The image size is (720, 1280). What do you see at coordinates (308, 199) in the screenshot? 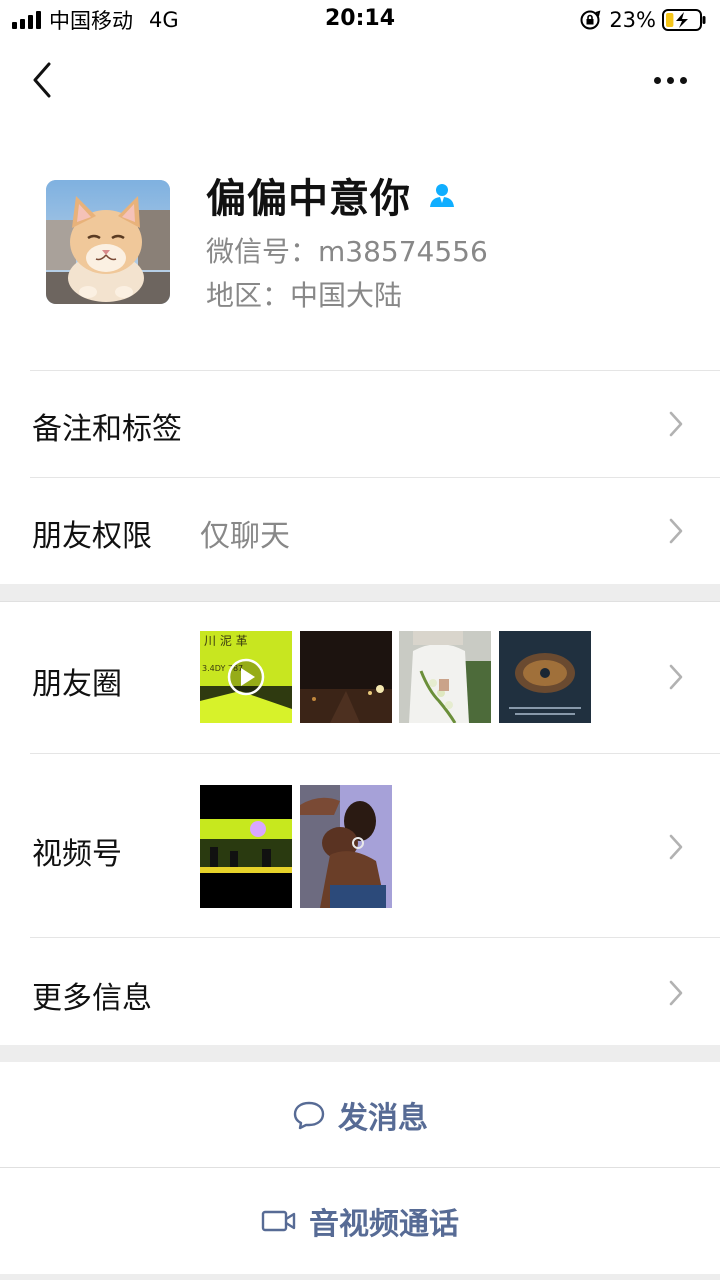
I see `nickname: 偏偏中意你` at bounding box center [308, 199].